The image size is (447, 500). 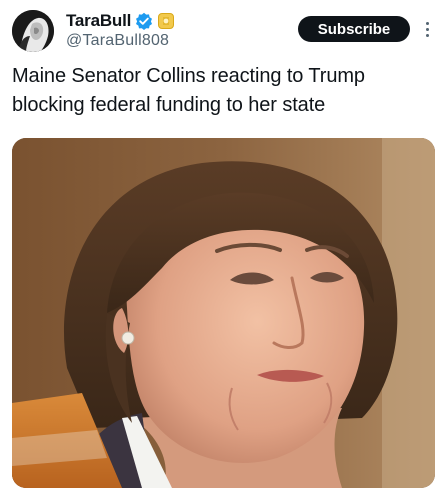 I want to click on author-avatar, so click(x=33, y=31).